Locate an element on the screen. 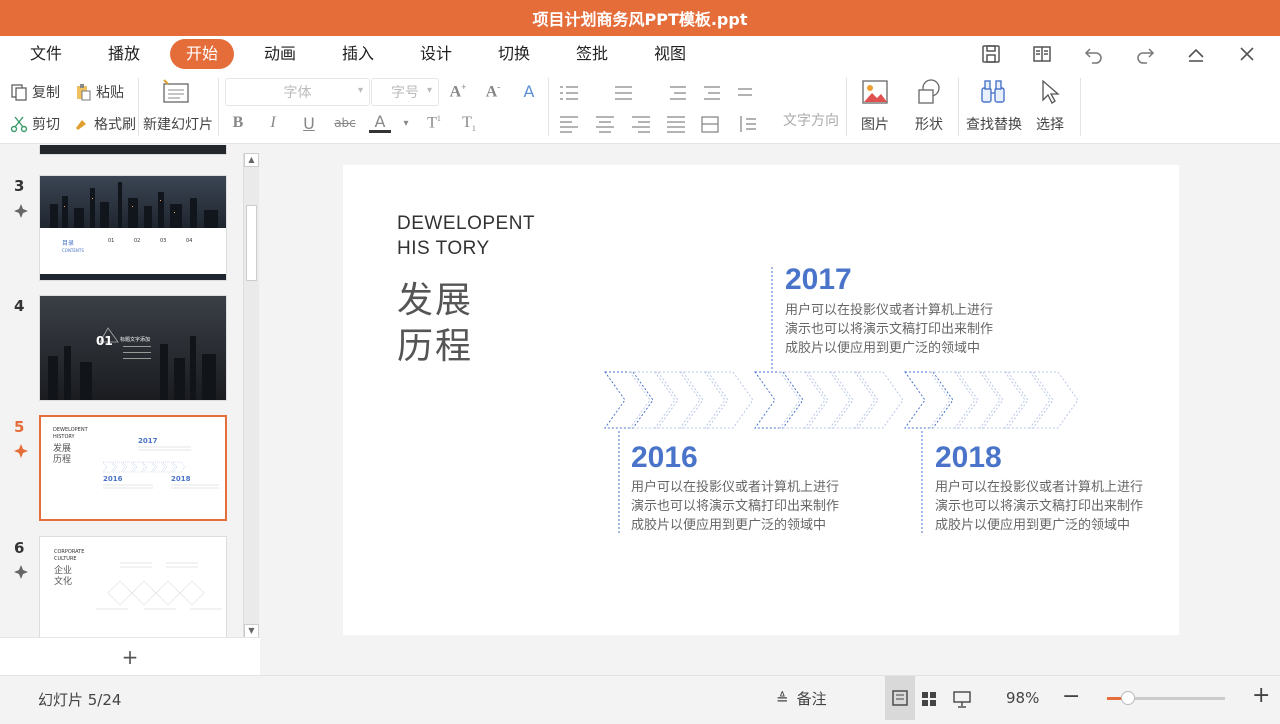 Image resolution: width=1280 pixels, height=724 pixels. select-button: 选择 is located at coordinates (1050, 124).